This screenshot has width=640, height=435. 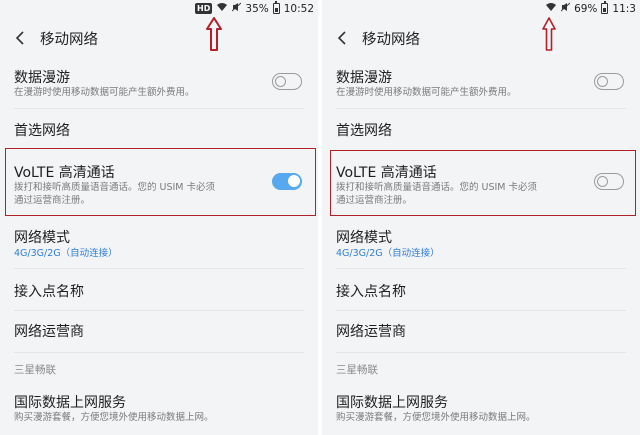 I want to click on clock: 11:3, so click(x=624, y=8).